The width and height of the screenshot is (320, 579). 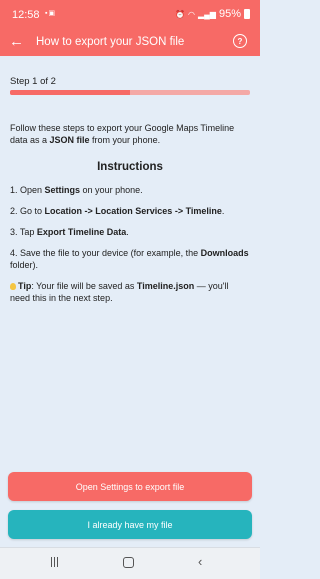 I want to click on home-icon, so click(x=128, y=562).